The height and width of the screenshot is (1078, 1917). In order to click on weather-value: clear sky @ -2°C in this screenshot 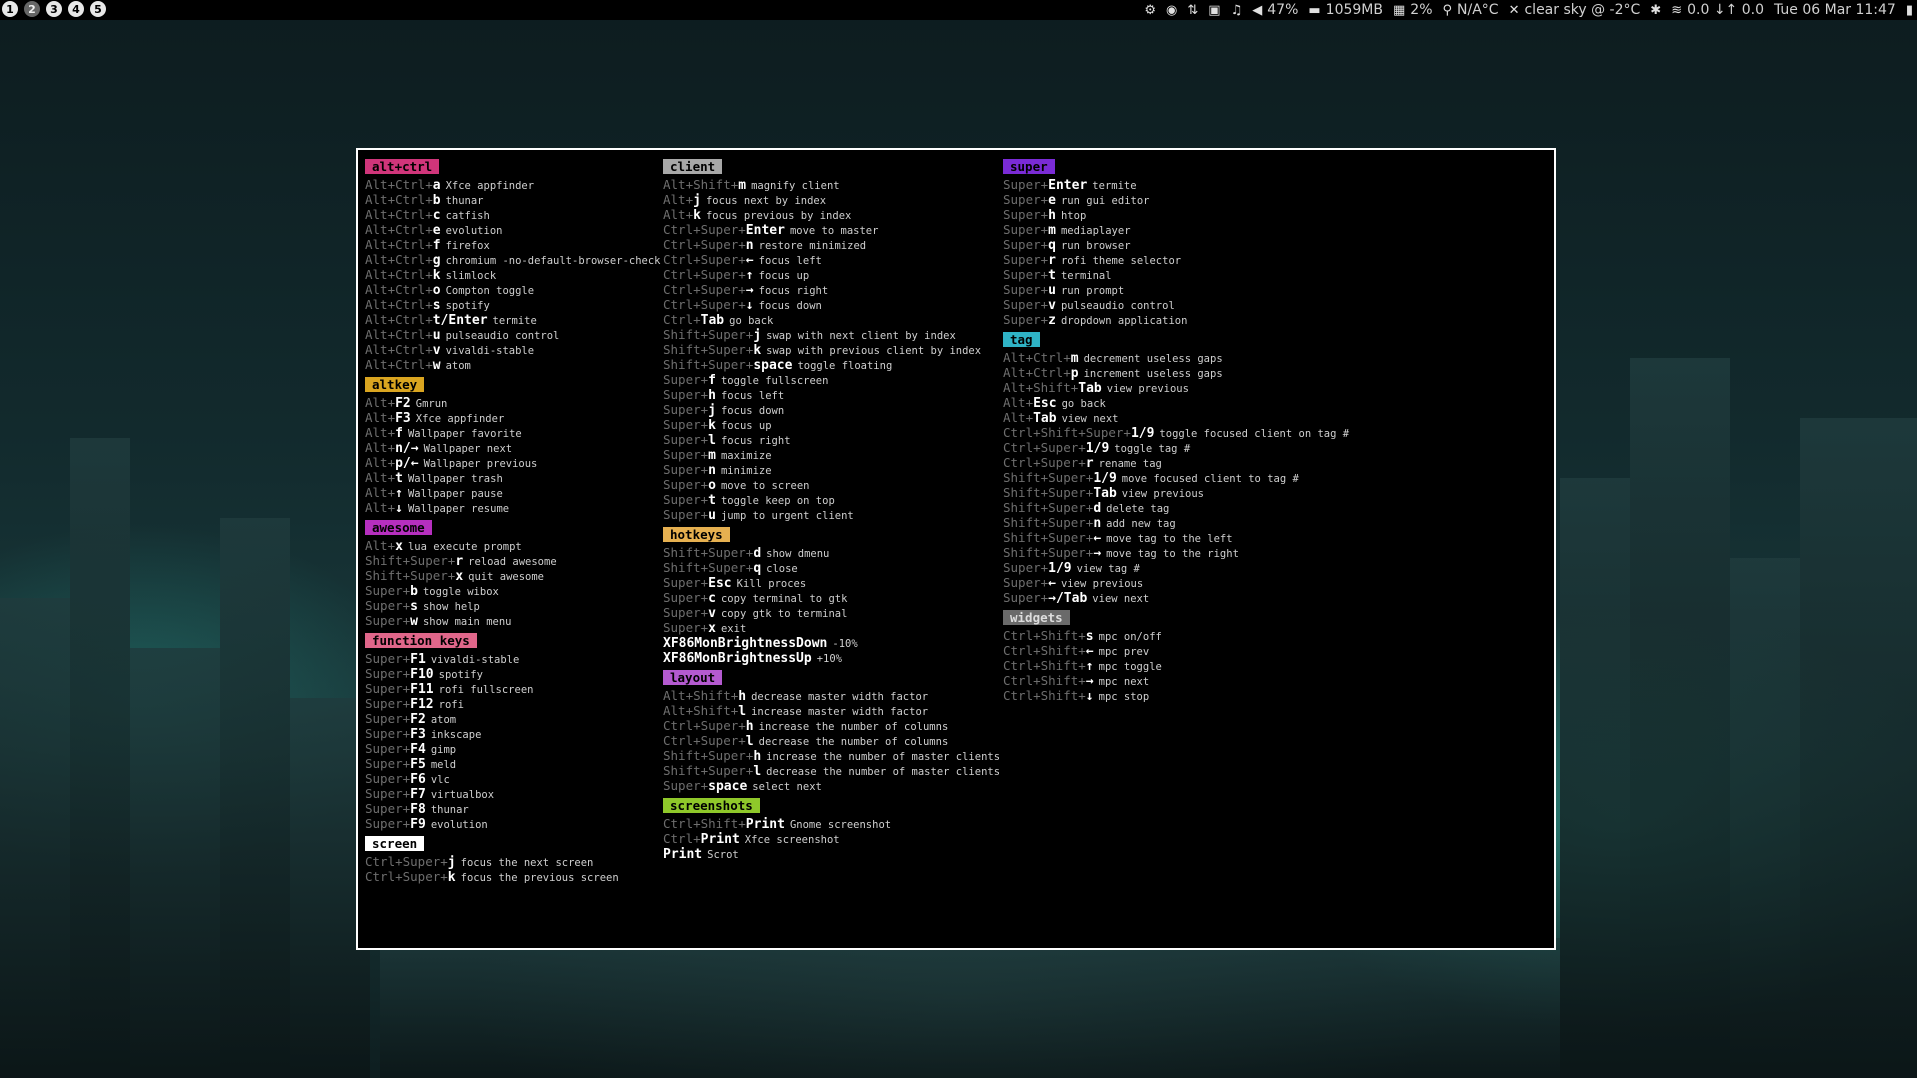, I will do `click(1582, 10)`.